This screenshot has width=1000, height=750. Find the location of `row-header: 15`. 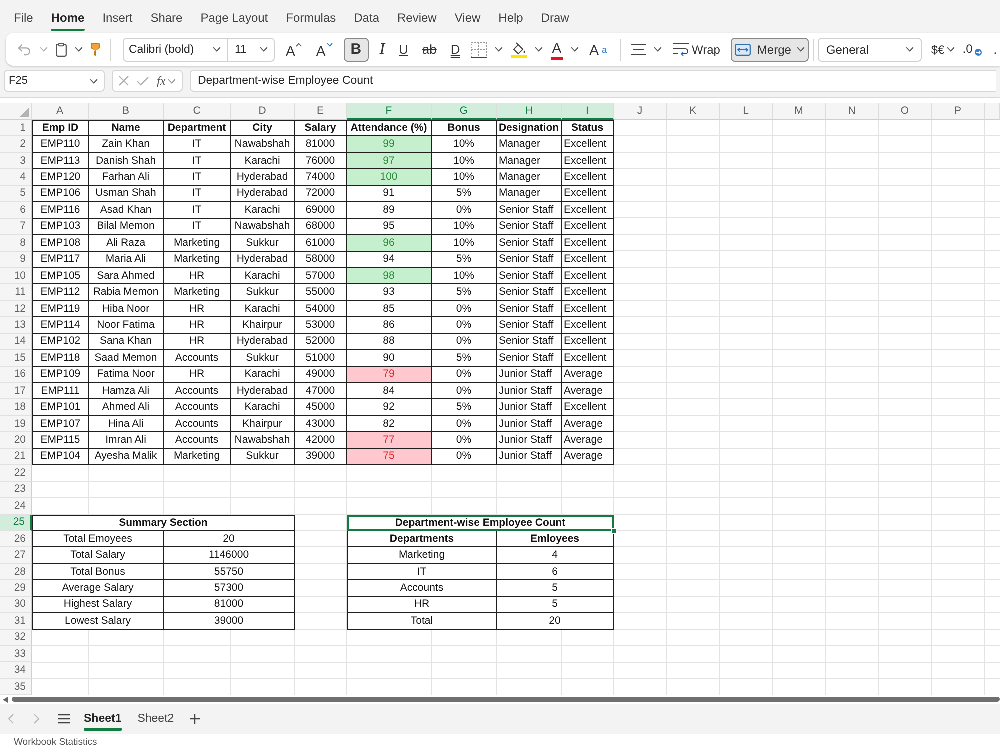

row-header: 15 is located at coordinates (16, 358).